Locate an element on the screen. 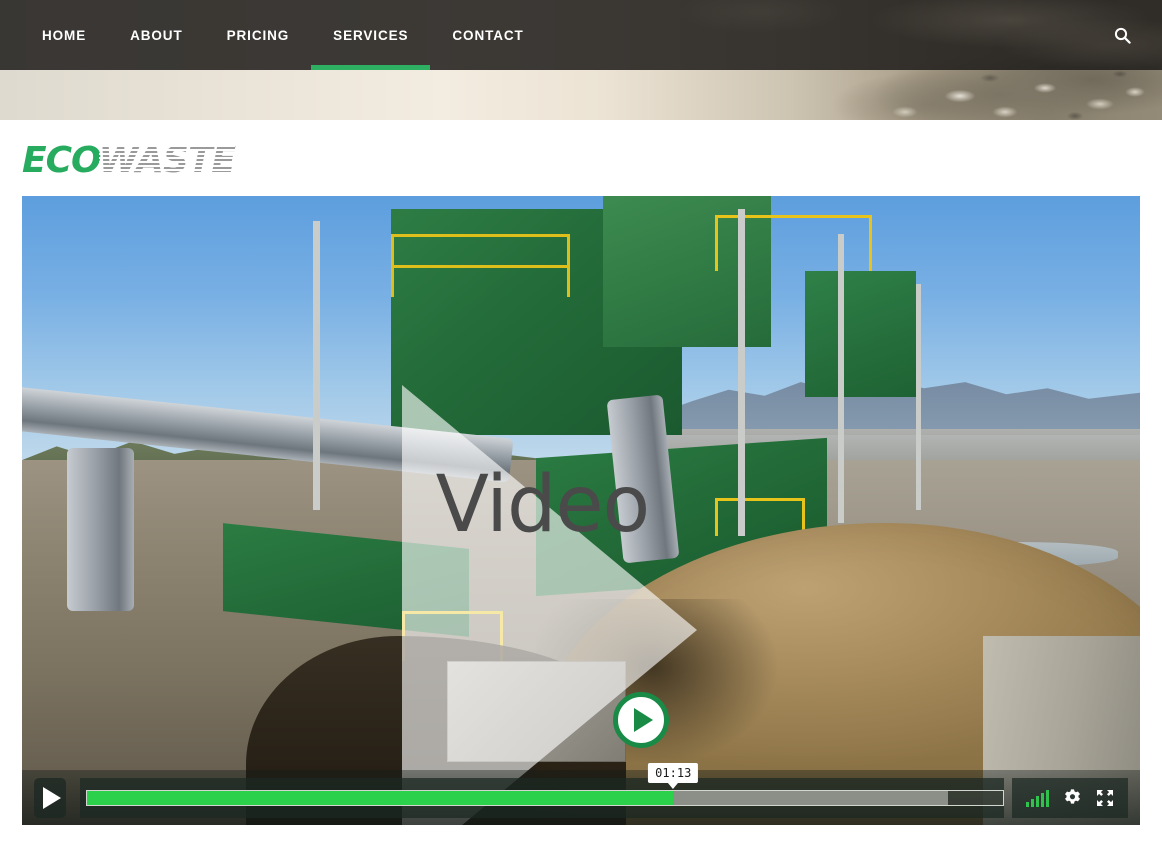  fullscreen-icon is located at coordinates (1105, 798).